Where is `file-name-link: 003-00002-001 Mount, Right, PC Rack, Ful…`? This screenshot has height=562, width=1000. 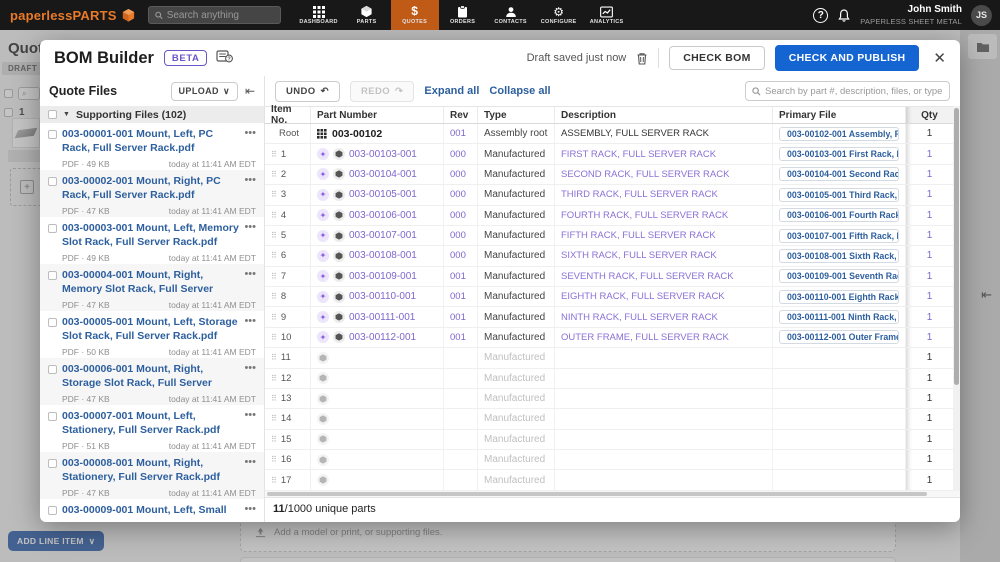 file-name-link: 003-00002-001 Mount, Right, PC Rack, Ful… is located at coordinates (151, 189).